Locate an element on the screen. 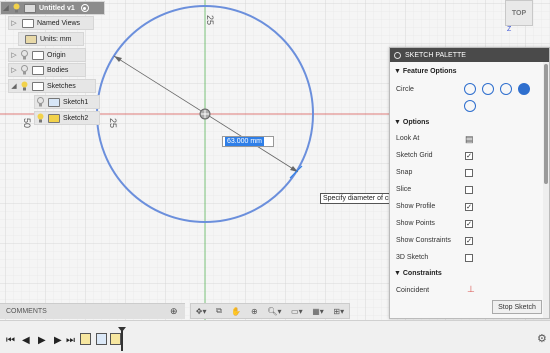  navigation-toolbar: ✥▾ ⧉ ✋ ⊕ 🔍︎▾ ▭▾ ▦▾ ⊞▾ is located at coordinates (270, 311).